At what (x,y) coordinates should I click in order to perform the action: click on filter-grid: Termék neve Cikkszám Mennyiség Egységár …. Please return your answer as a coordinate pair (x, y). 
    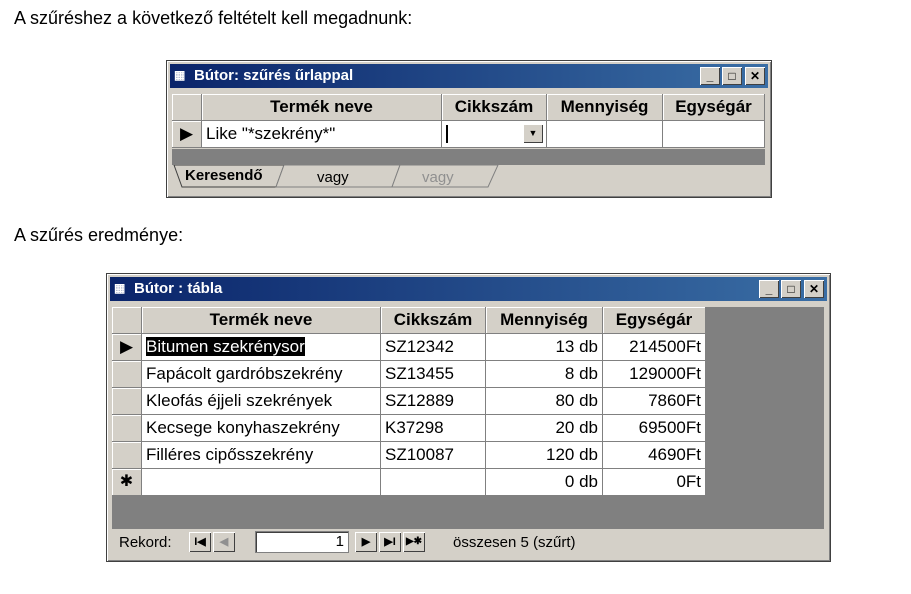
    Looking at the image, I should click on (468, 121).